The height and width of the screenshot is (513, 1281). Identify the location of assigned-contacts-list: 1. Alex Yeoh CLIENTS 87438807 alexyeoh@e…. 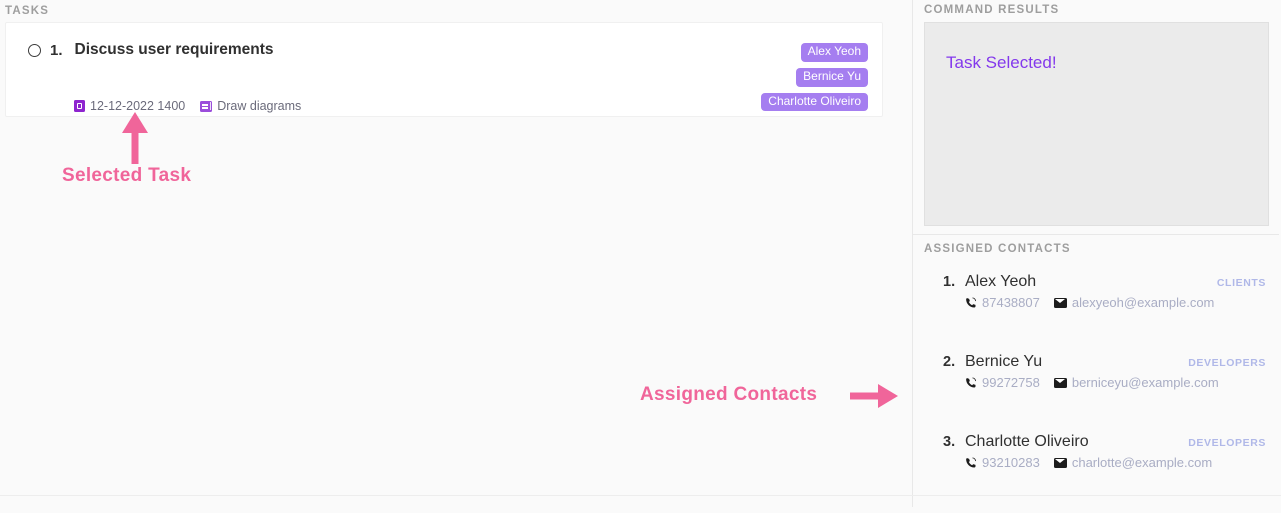
(1096, 393).